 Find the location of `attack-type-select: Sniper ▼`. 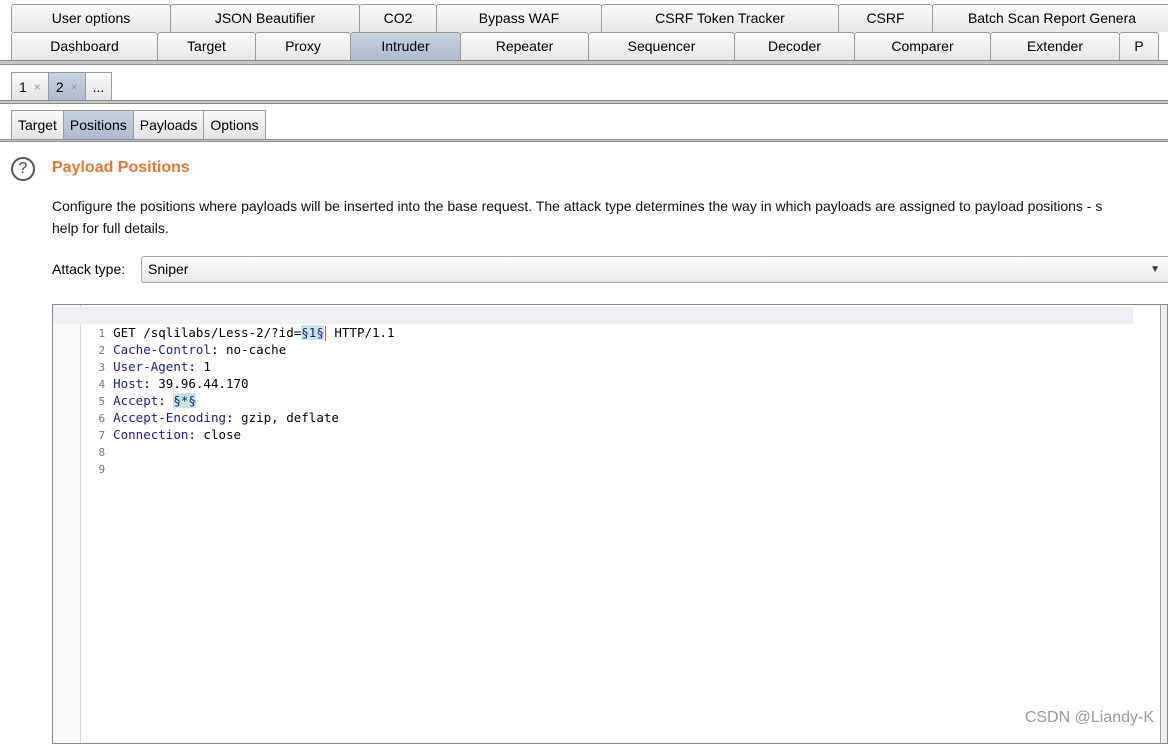

attack-type-select: Sniper ▼ is located at coordinates (654, 269).